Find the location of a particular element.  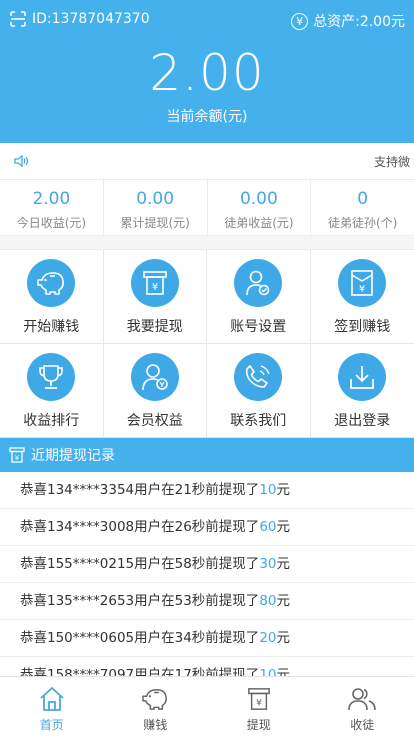

tab-label: 赚钱 is located at coordinates (155, 725).